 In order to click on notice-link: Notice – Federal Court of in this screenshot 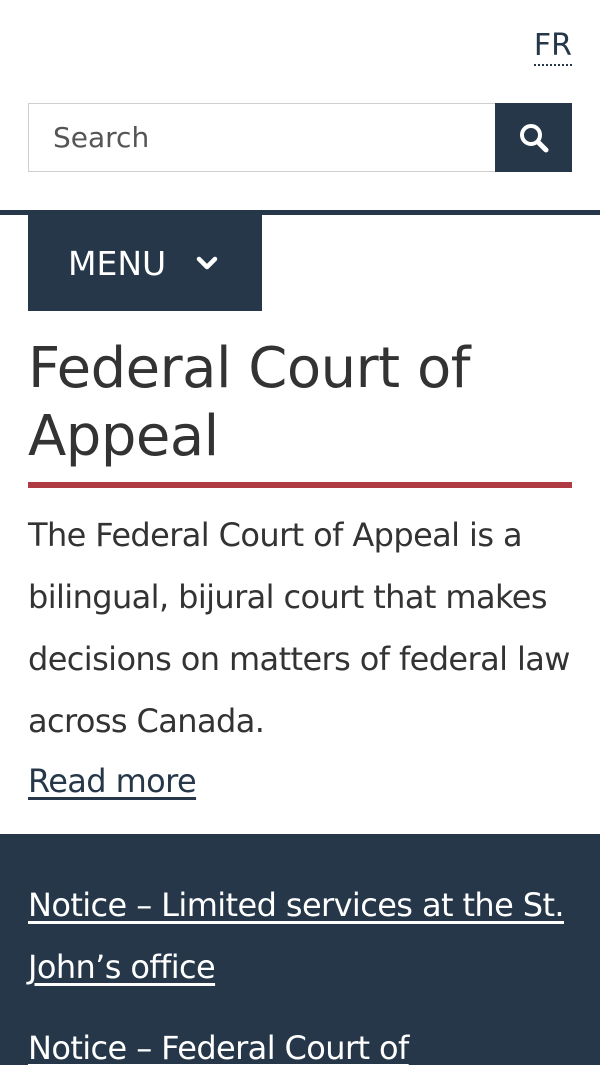, I will do `click(303, 1041)`.